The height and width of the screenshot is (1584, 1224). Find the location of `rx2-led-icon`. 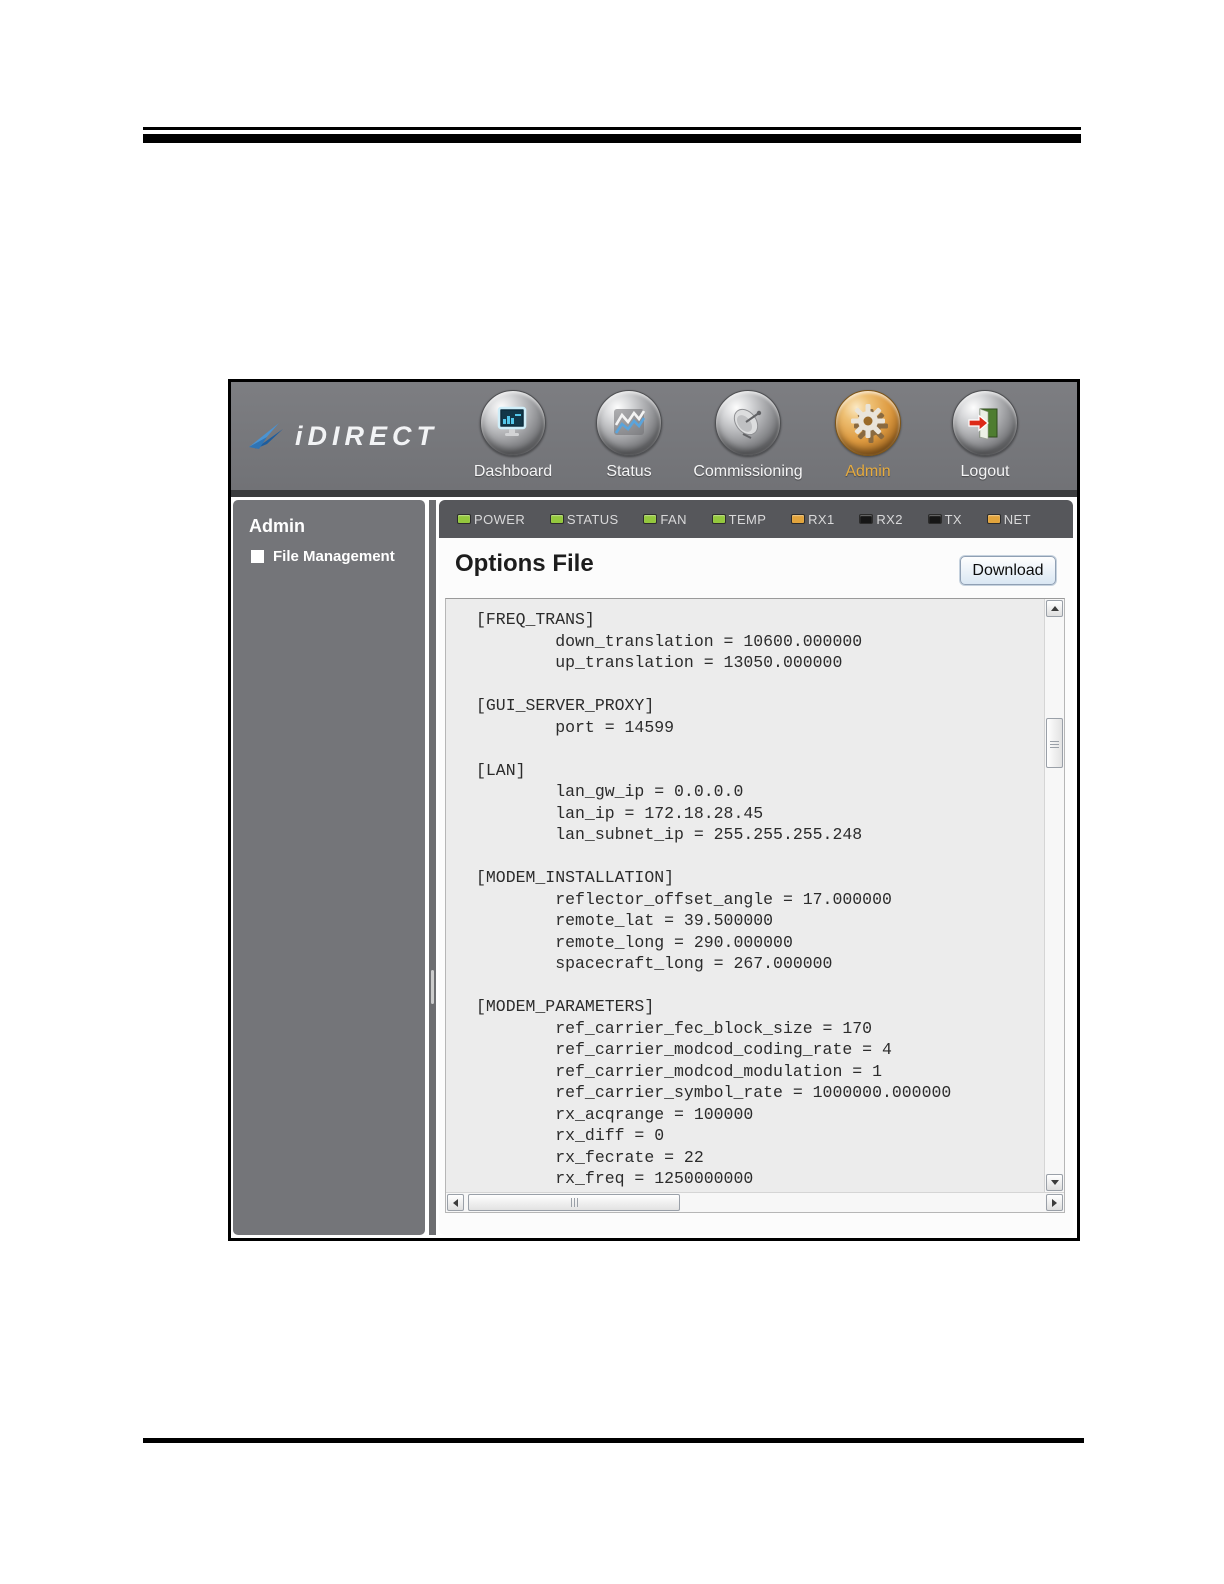

rx2-led-icon is located at coordinates (866, 519).